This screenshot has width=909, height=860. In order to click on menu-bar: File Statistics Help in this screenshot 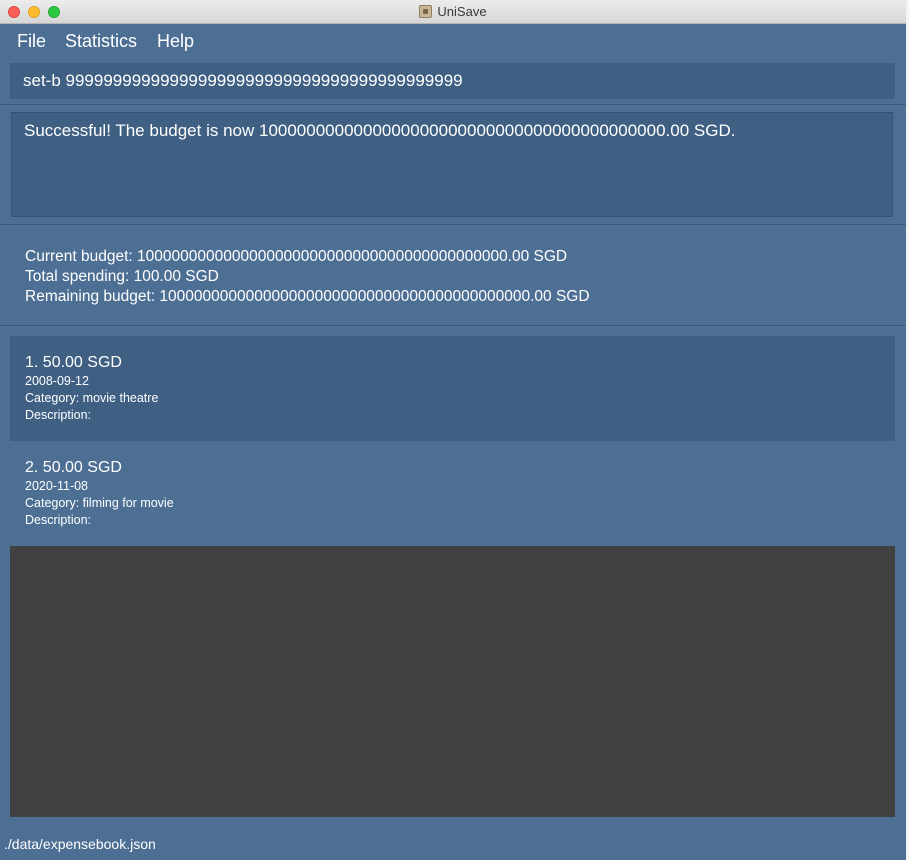, I will do `click(453, 41)`.